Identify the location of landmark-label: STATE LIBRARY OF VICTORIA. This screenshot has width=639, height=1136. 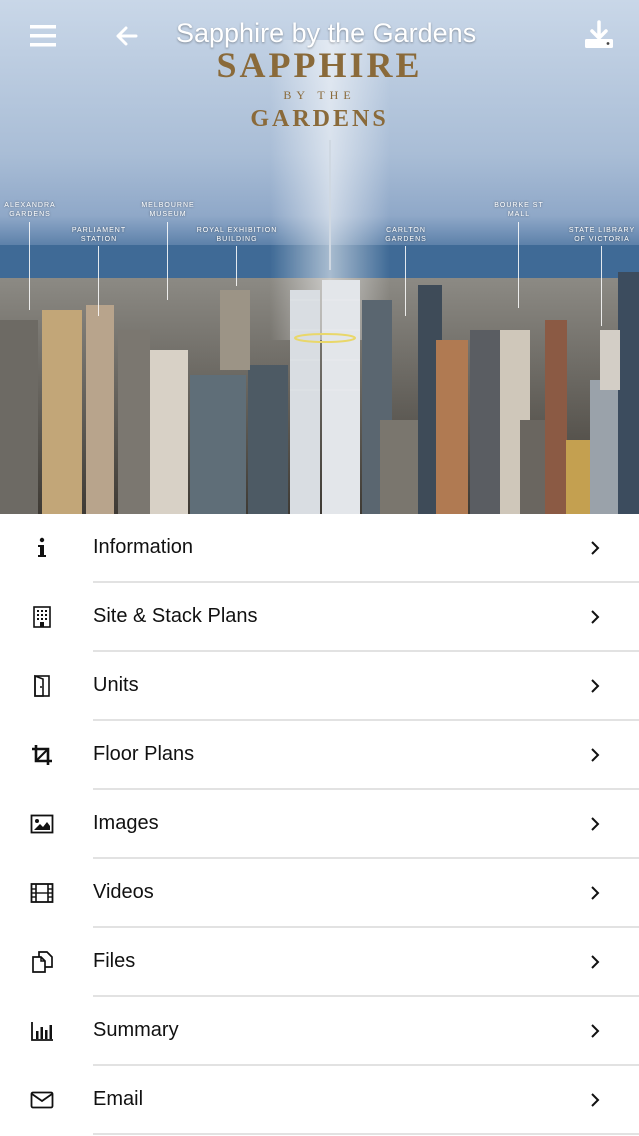
(602, 235).